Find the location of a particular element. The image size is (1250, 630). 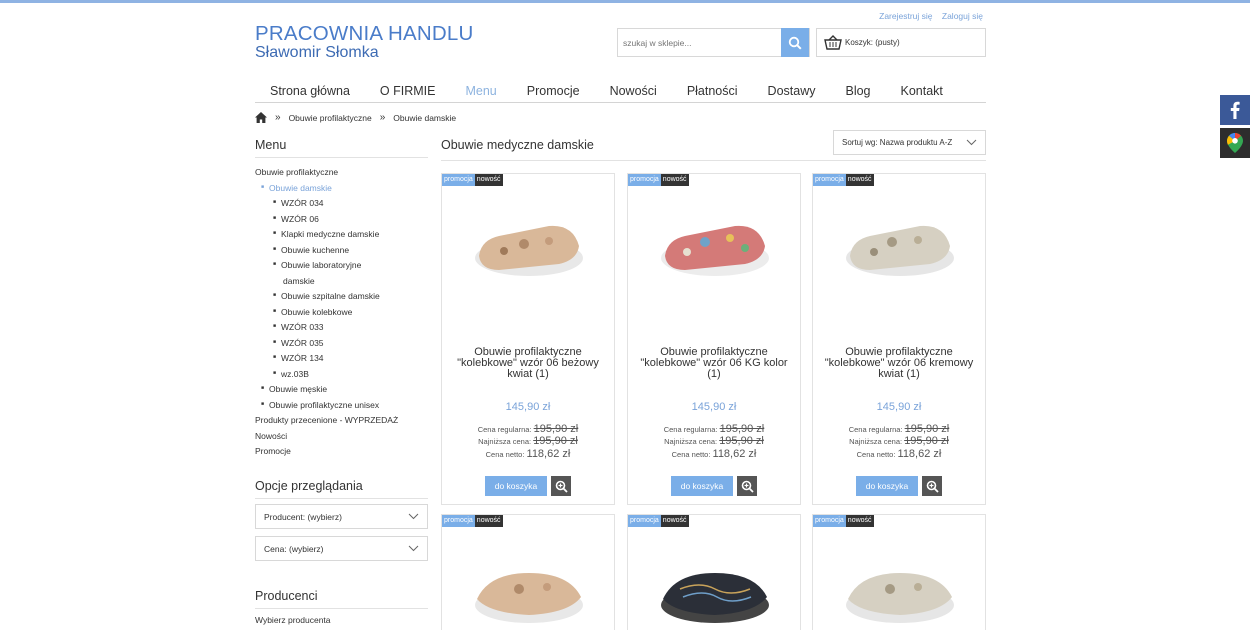

lowest-price: 195,90 zł is located at coordinates (555, 441).